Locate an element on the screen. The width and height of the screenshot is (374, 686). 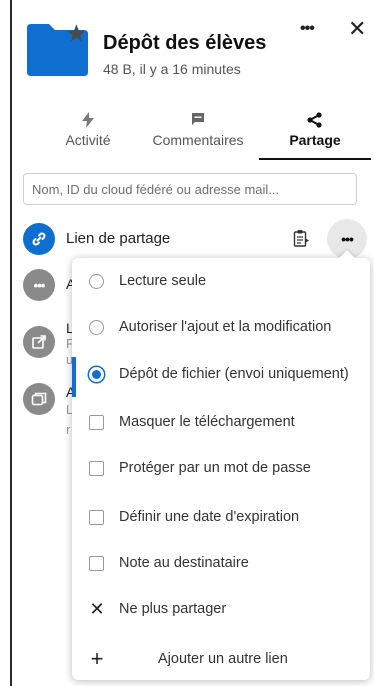
talk-share-avatar is located at coordinates (39, 399).